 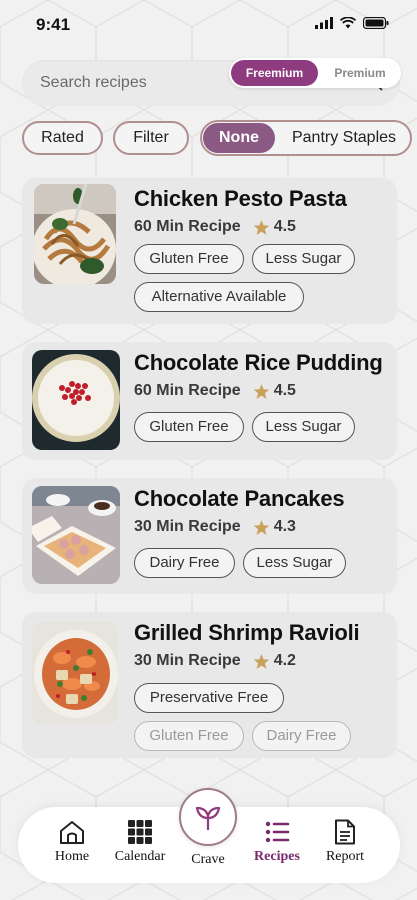 What do you see at coordinates (53, 24) in the screenshot?
I see `status-time: 9:41` at bounding box center [53, 24].